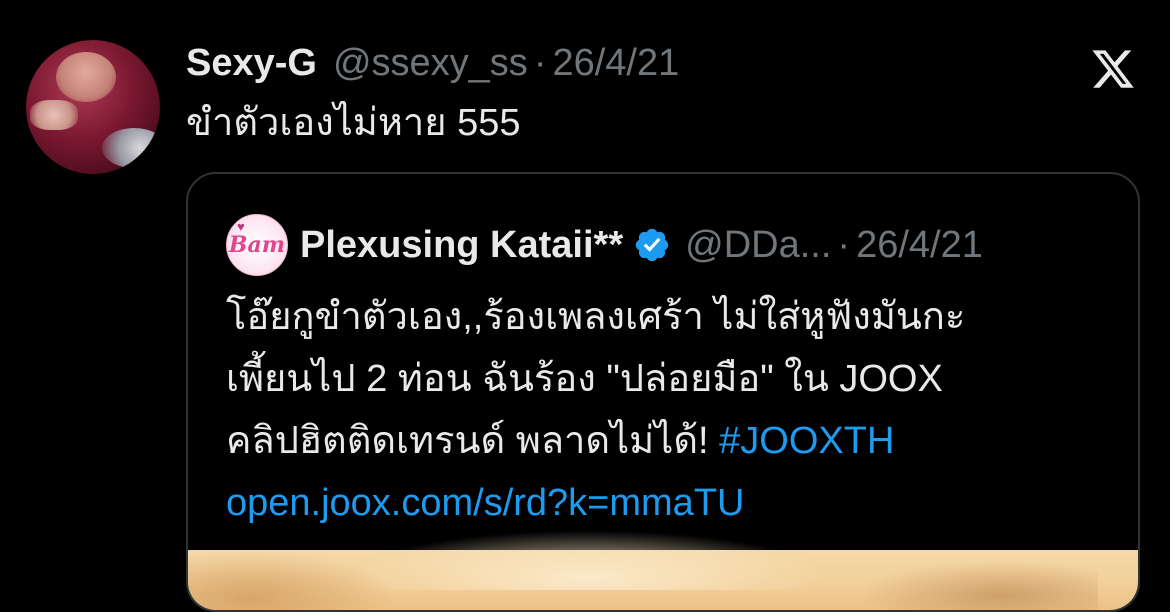 This screenshot has height=612, width=1170. I want to click on quote-avatar-text: Bam, so click(257, 245).